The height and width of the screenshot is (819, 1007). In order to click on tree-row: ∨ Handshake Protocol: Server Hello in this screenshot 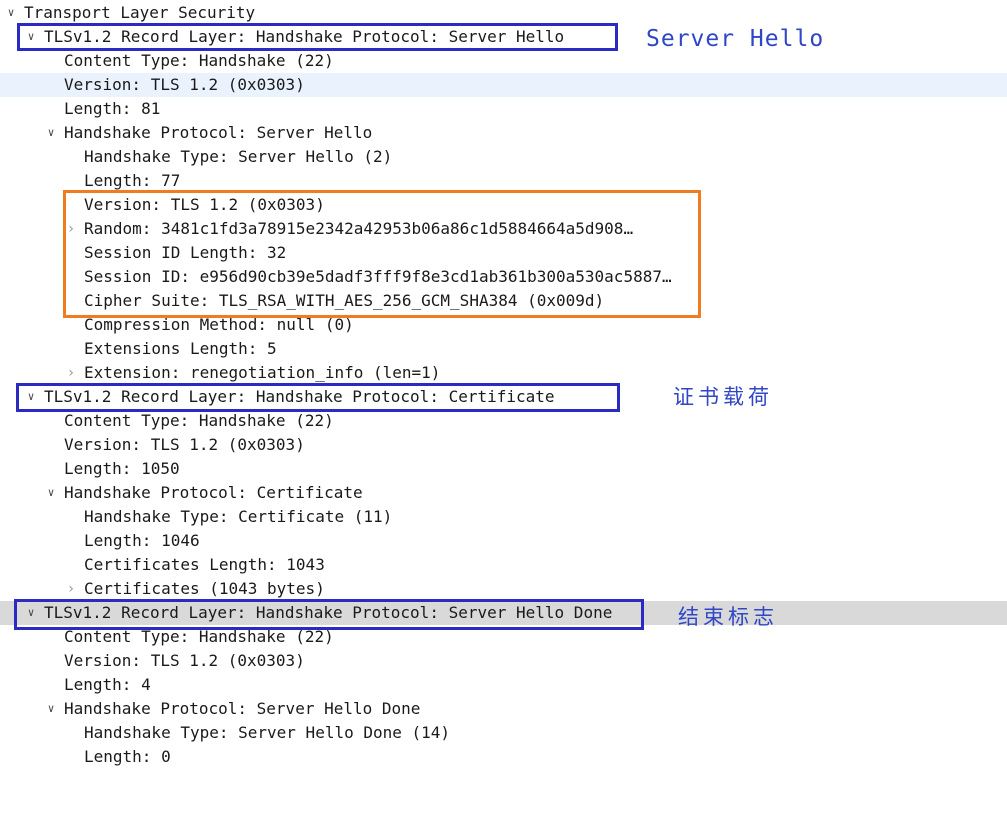, I will do `click(503, 133)`.